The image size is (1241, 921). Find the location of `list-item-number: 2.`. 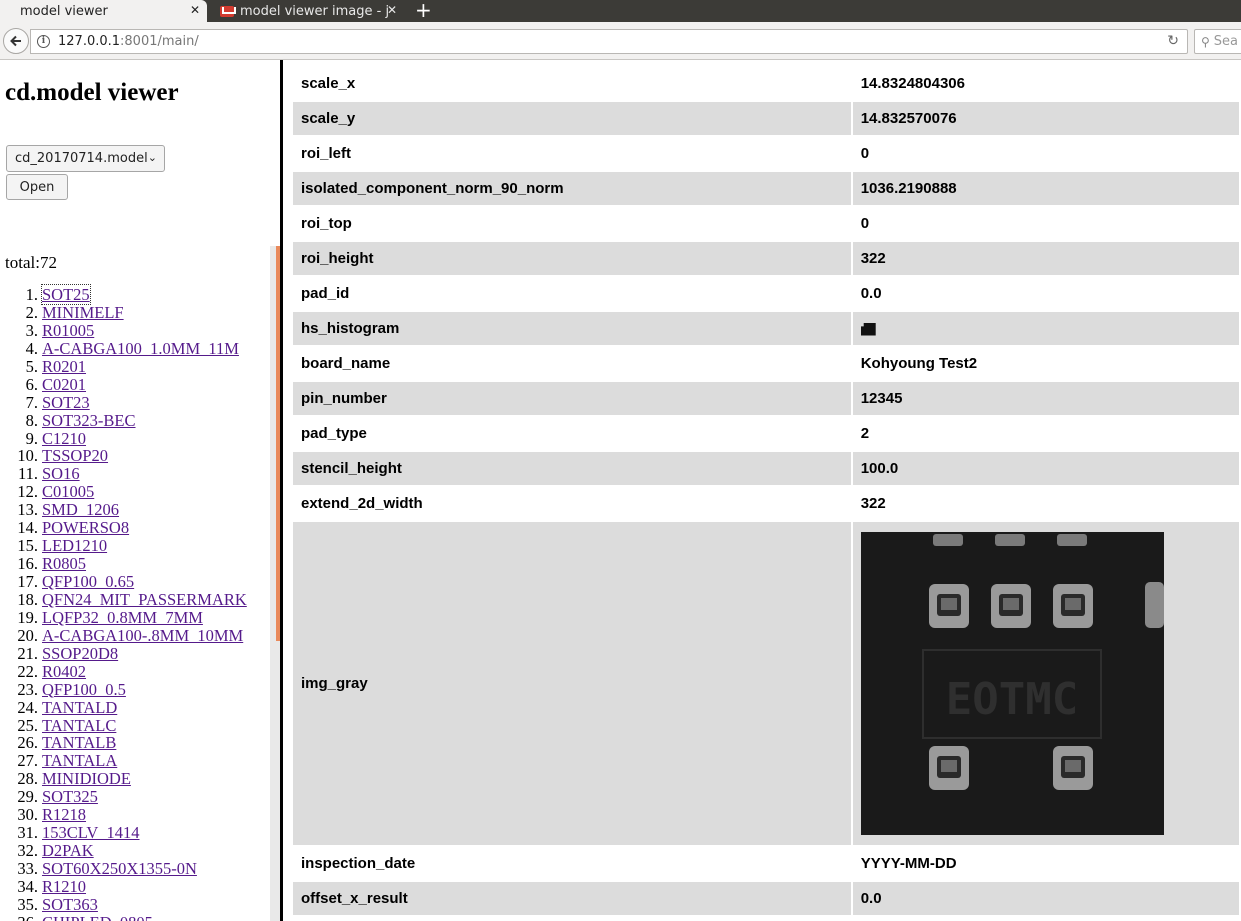

list-item-number: 2. is located at coordinates (31, 312).